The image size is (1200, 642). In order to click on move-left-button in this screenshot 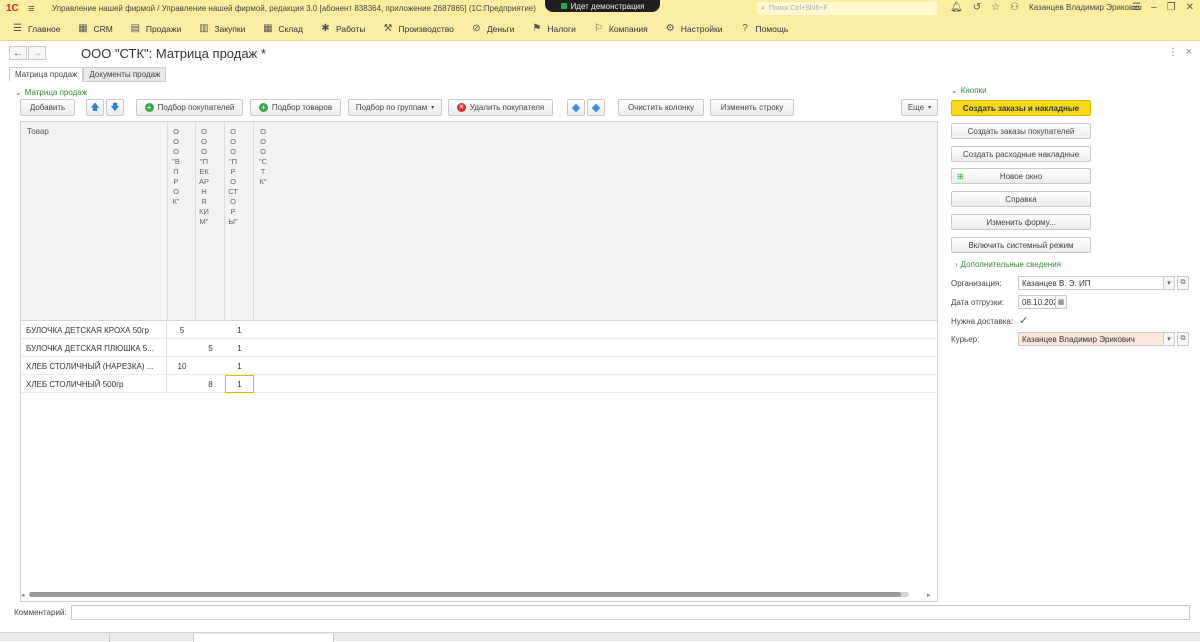, I will do `click(576, 107)`.